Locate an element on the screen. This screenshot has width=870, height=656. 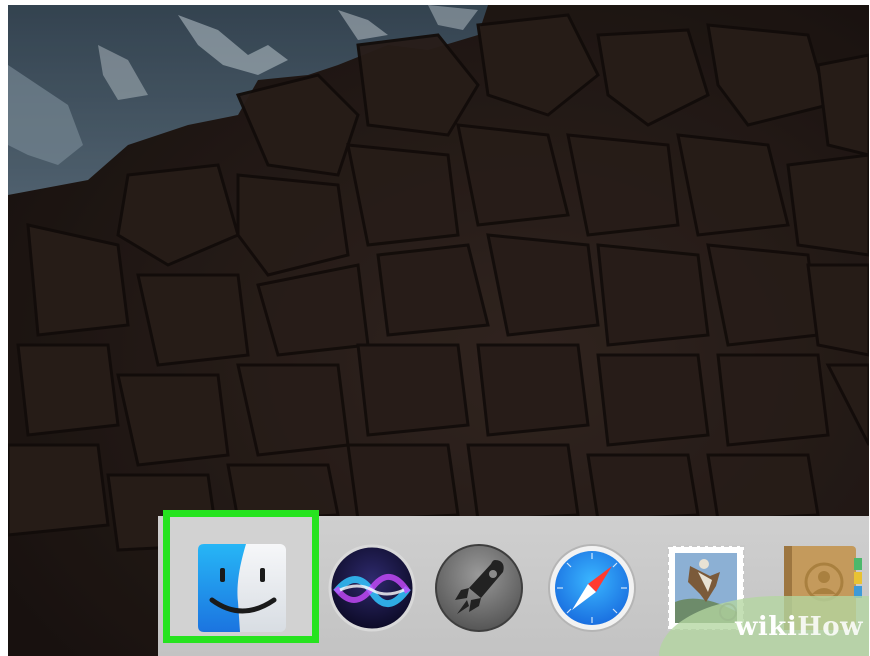
dock-item-launchpad is located at coordinates (479, 588).